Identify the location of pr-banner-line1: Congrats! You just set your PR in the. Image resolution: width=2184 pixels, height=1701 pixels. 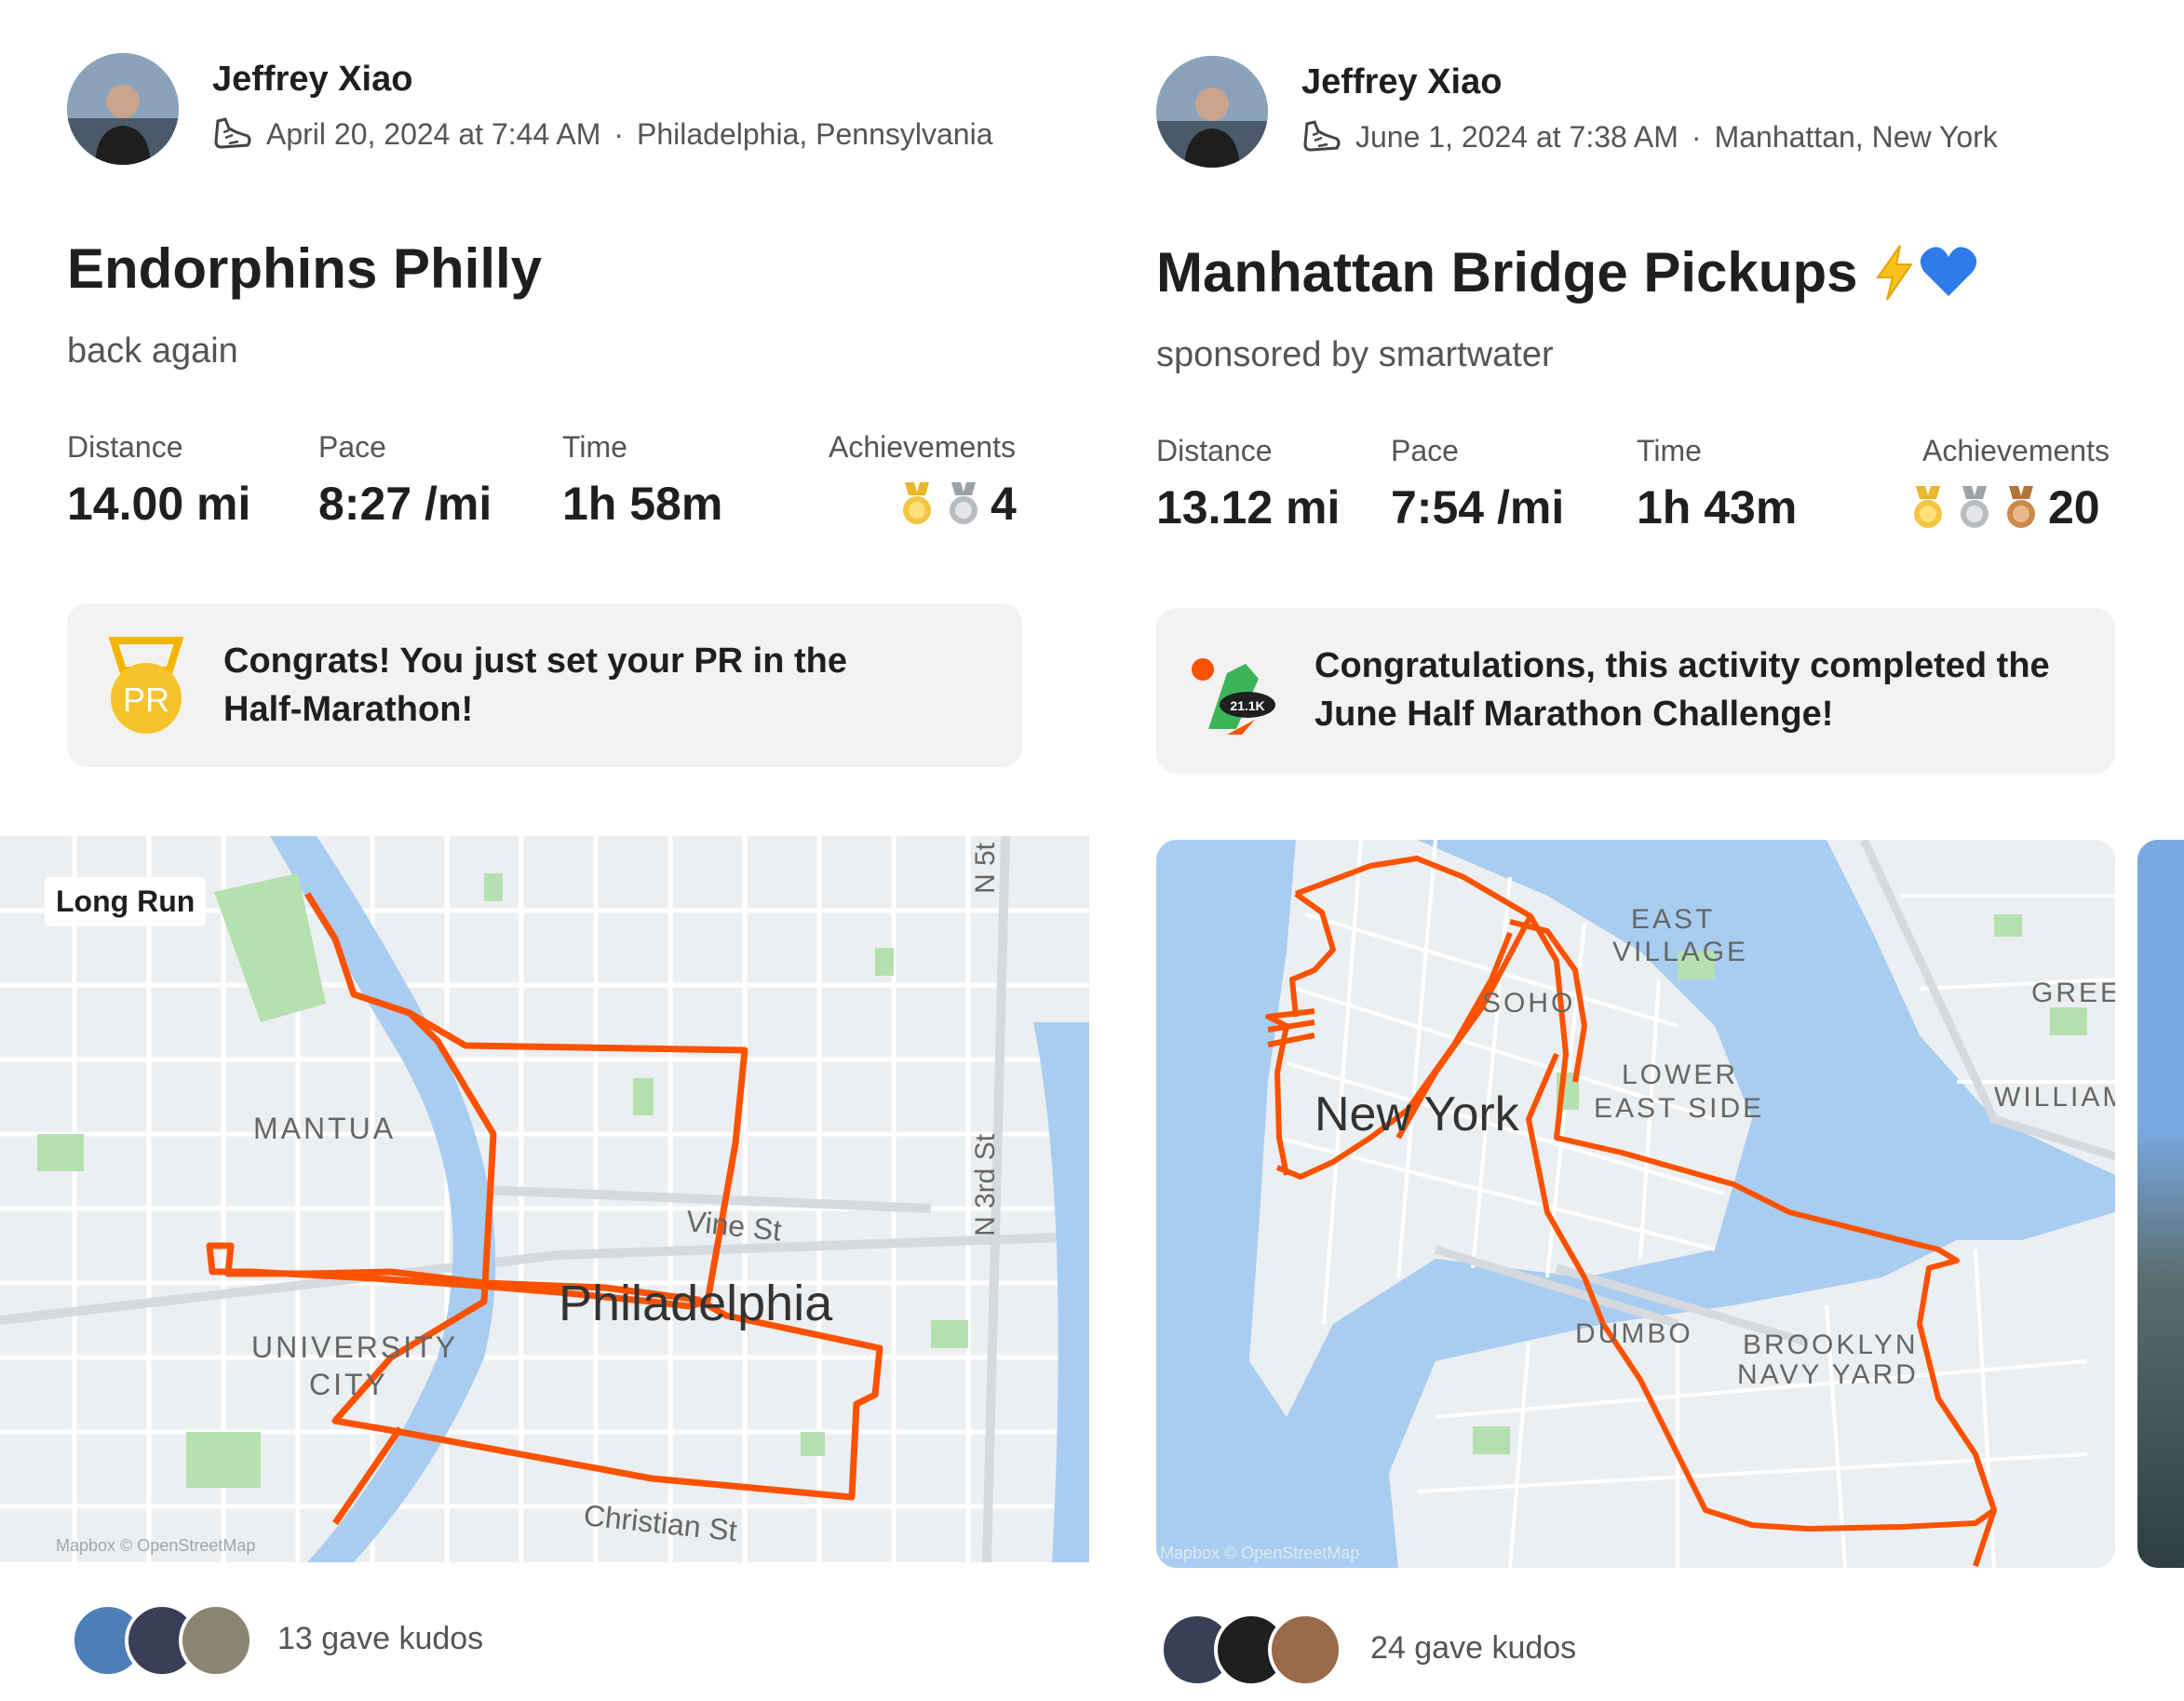
(535, 661).